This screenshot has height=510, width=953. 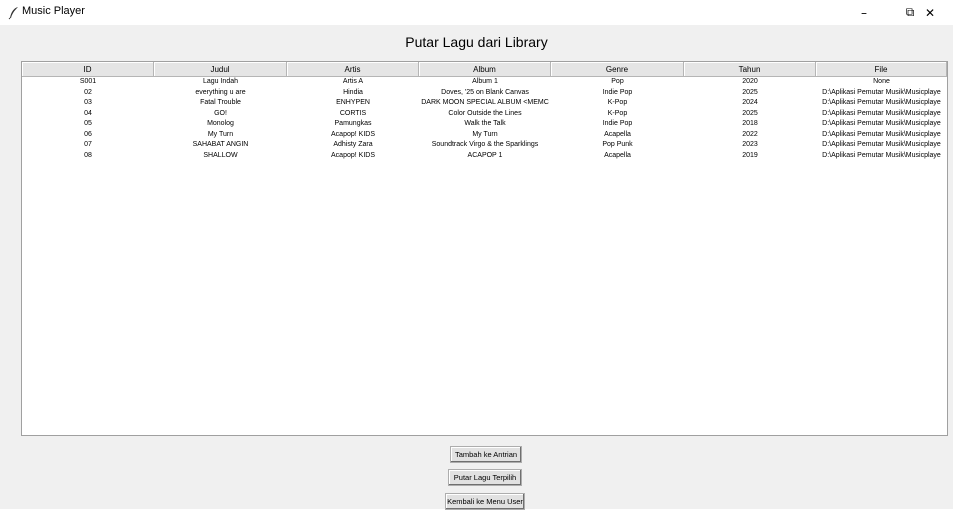 I want to click on cell-id: 04, so click(x=88, y=113).